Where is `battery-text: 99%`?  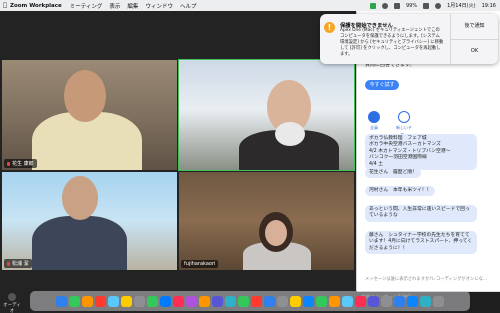
battery-text: 99% is located at coordinates (412, 5).